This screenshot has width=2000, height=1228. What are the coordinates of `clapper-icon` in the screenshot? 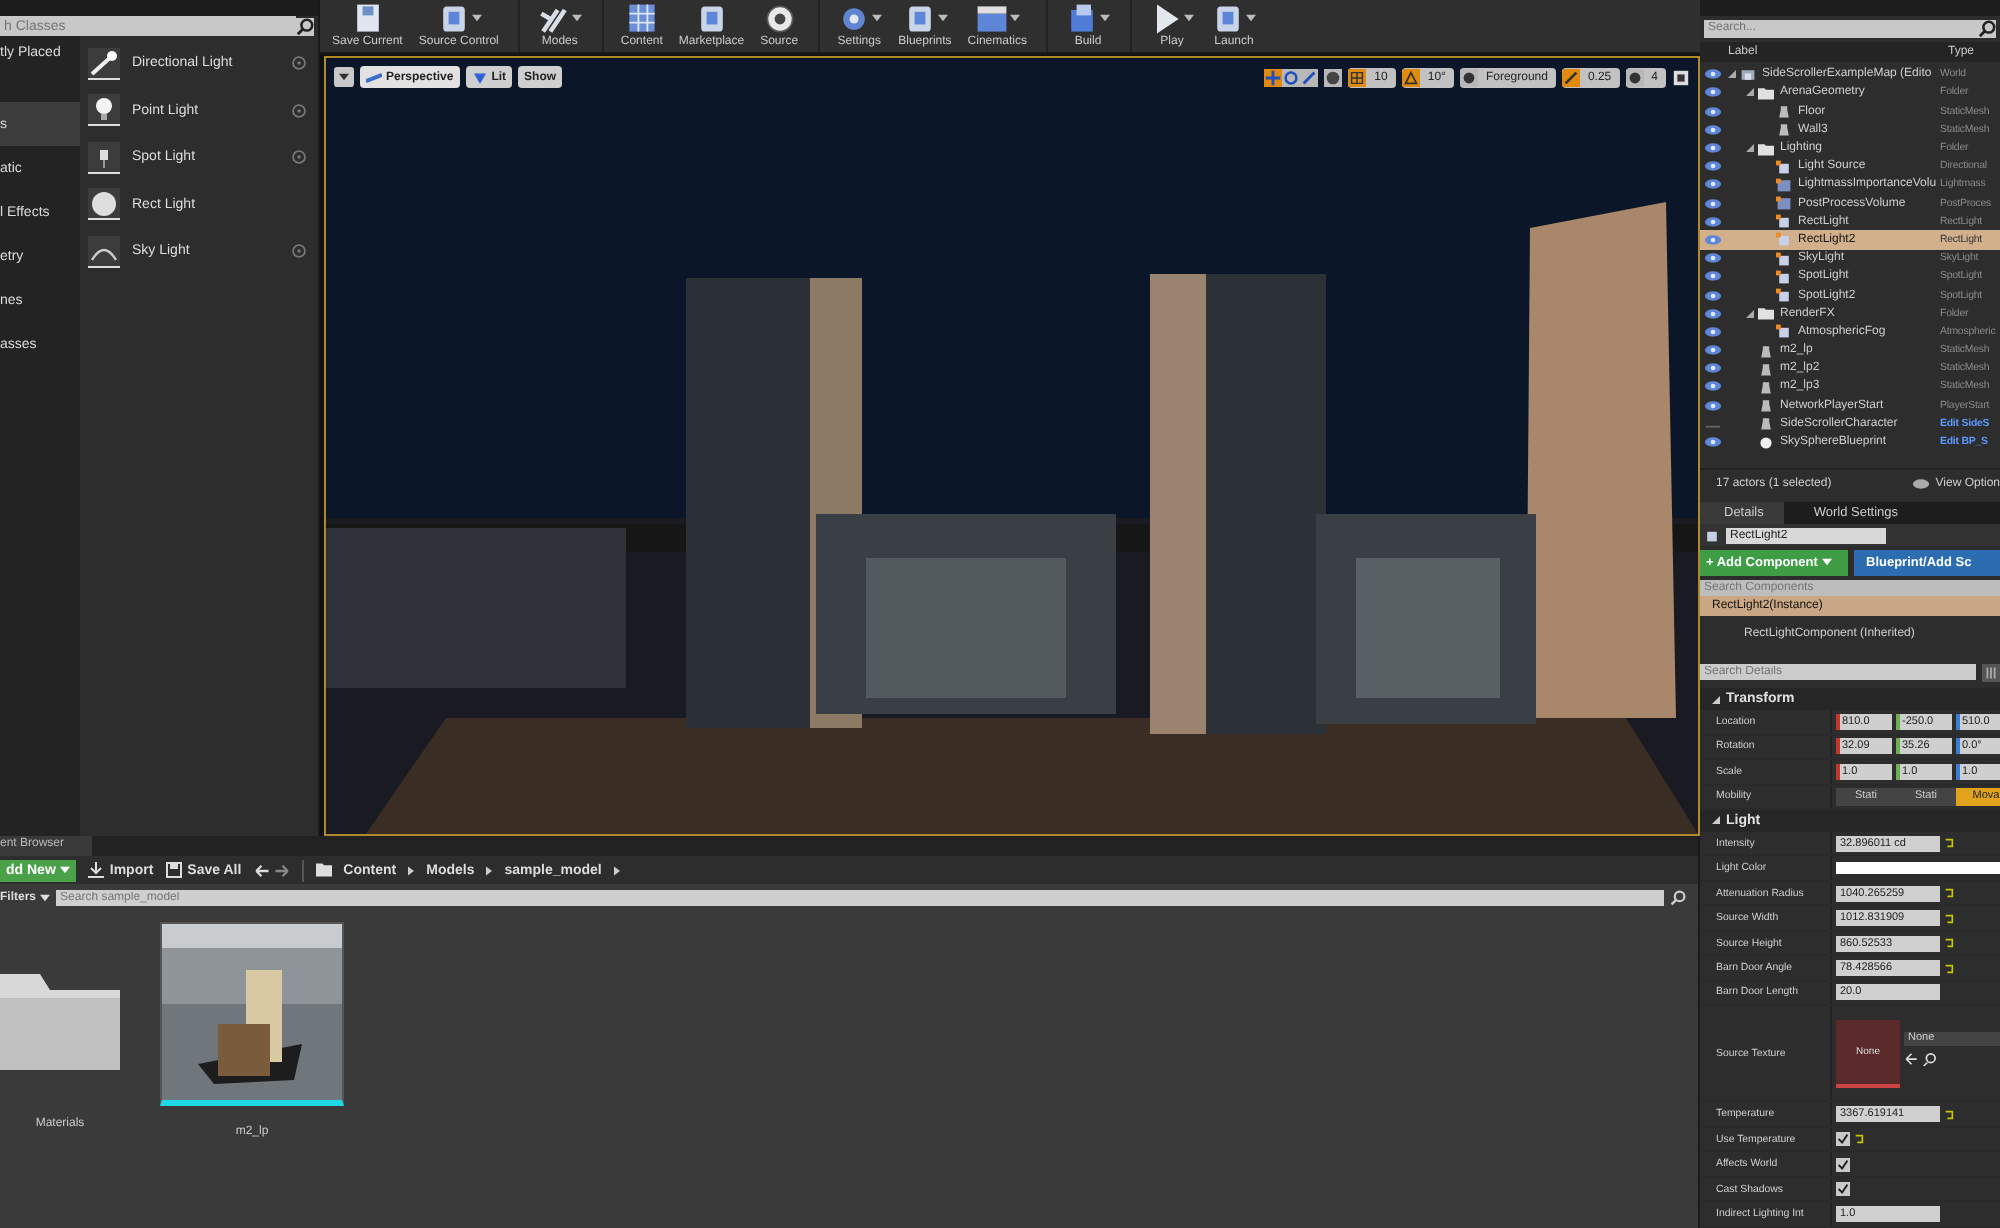 It's located at (992, 19).